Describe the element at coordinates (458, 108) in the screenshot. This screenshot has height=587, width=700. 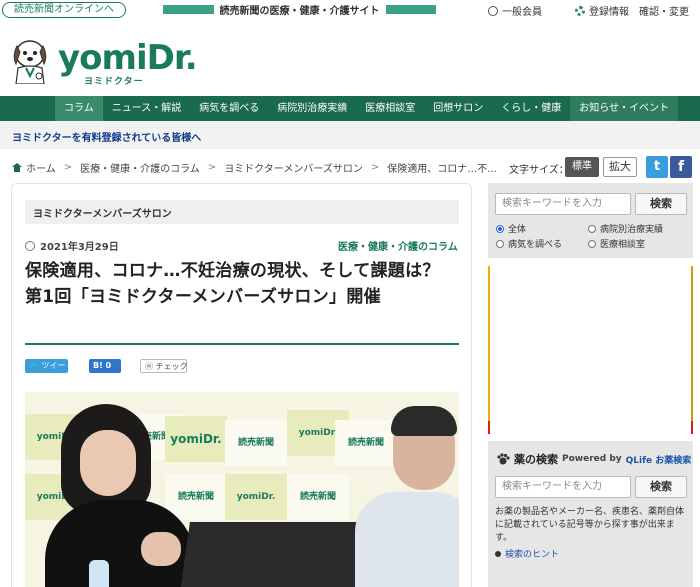
I see `nav-salon: 回想サロン` at that location.